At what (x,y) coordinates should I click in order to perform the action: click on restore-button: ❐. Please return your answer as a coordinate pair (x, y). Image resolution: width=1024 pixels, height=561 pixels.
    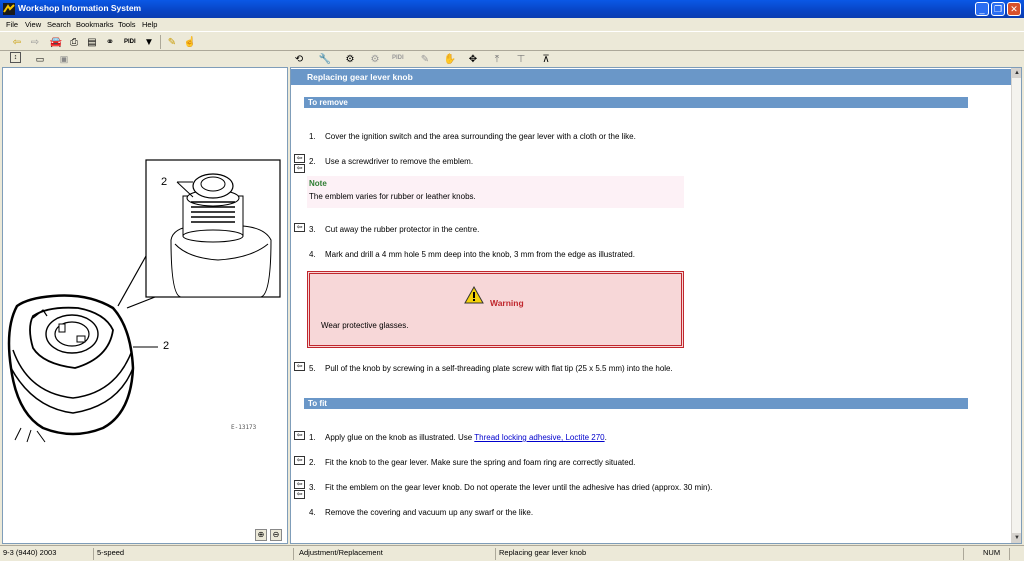
    Looking at the image, I should click on (998, 9).